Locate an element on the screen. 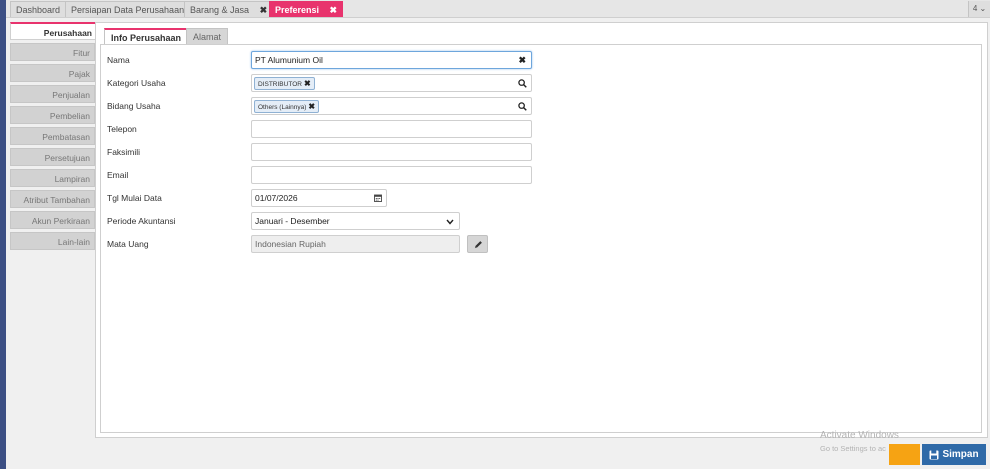 The image size is (990, 469). tab-label: Barang & Jasa is located at coordinates (220, 10).